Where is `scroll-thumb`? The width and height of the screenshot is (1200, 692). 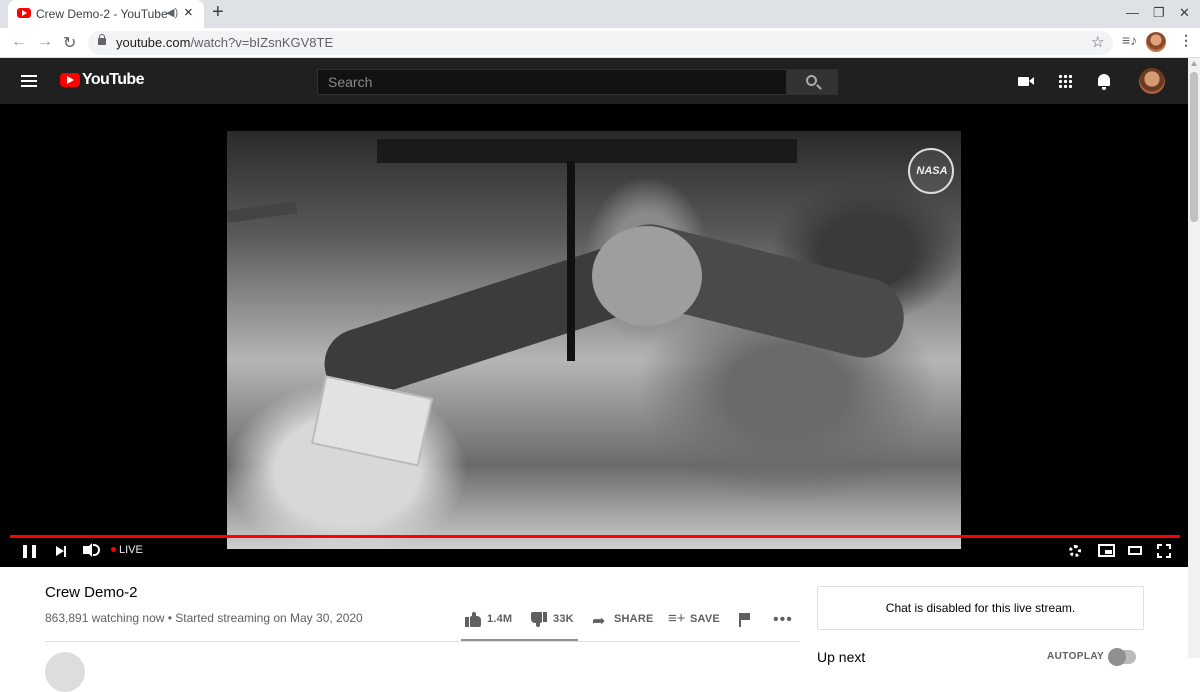 scroll-thumb is located at coordinates (1194, 147).